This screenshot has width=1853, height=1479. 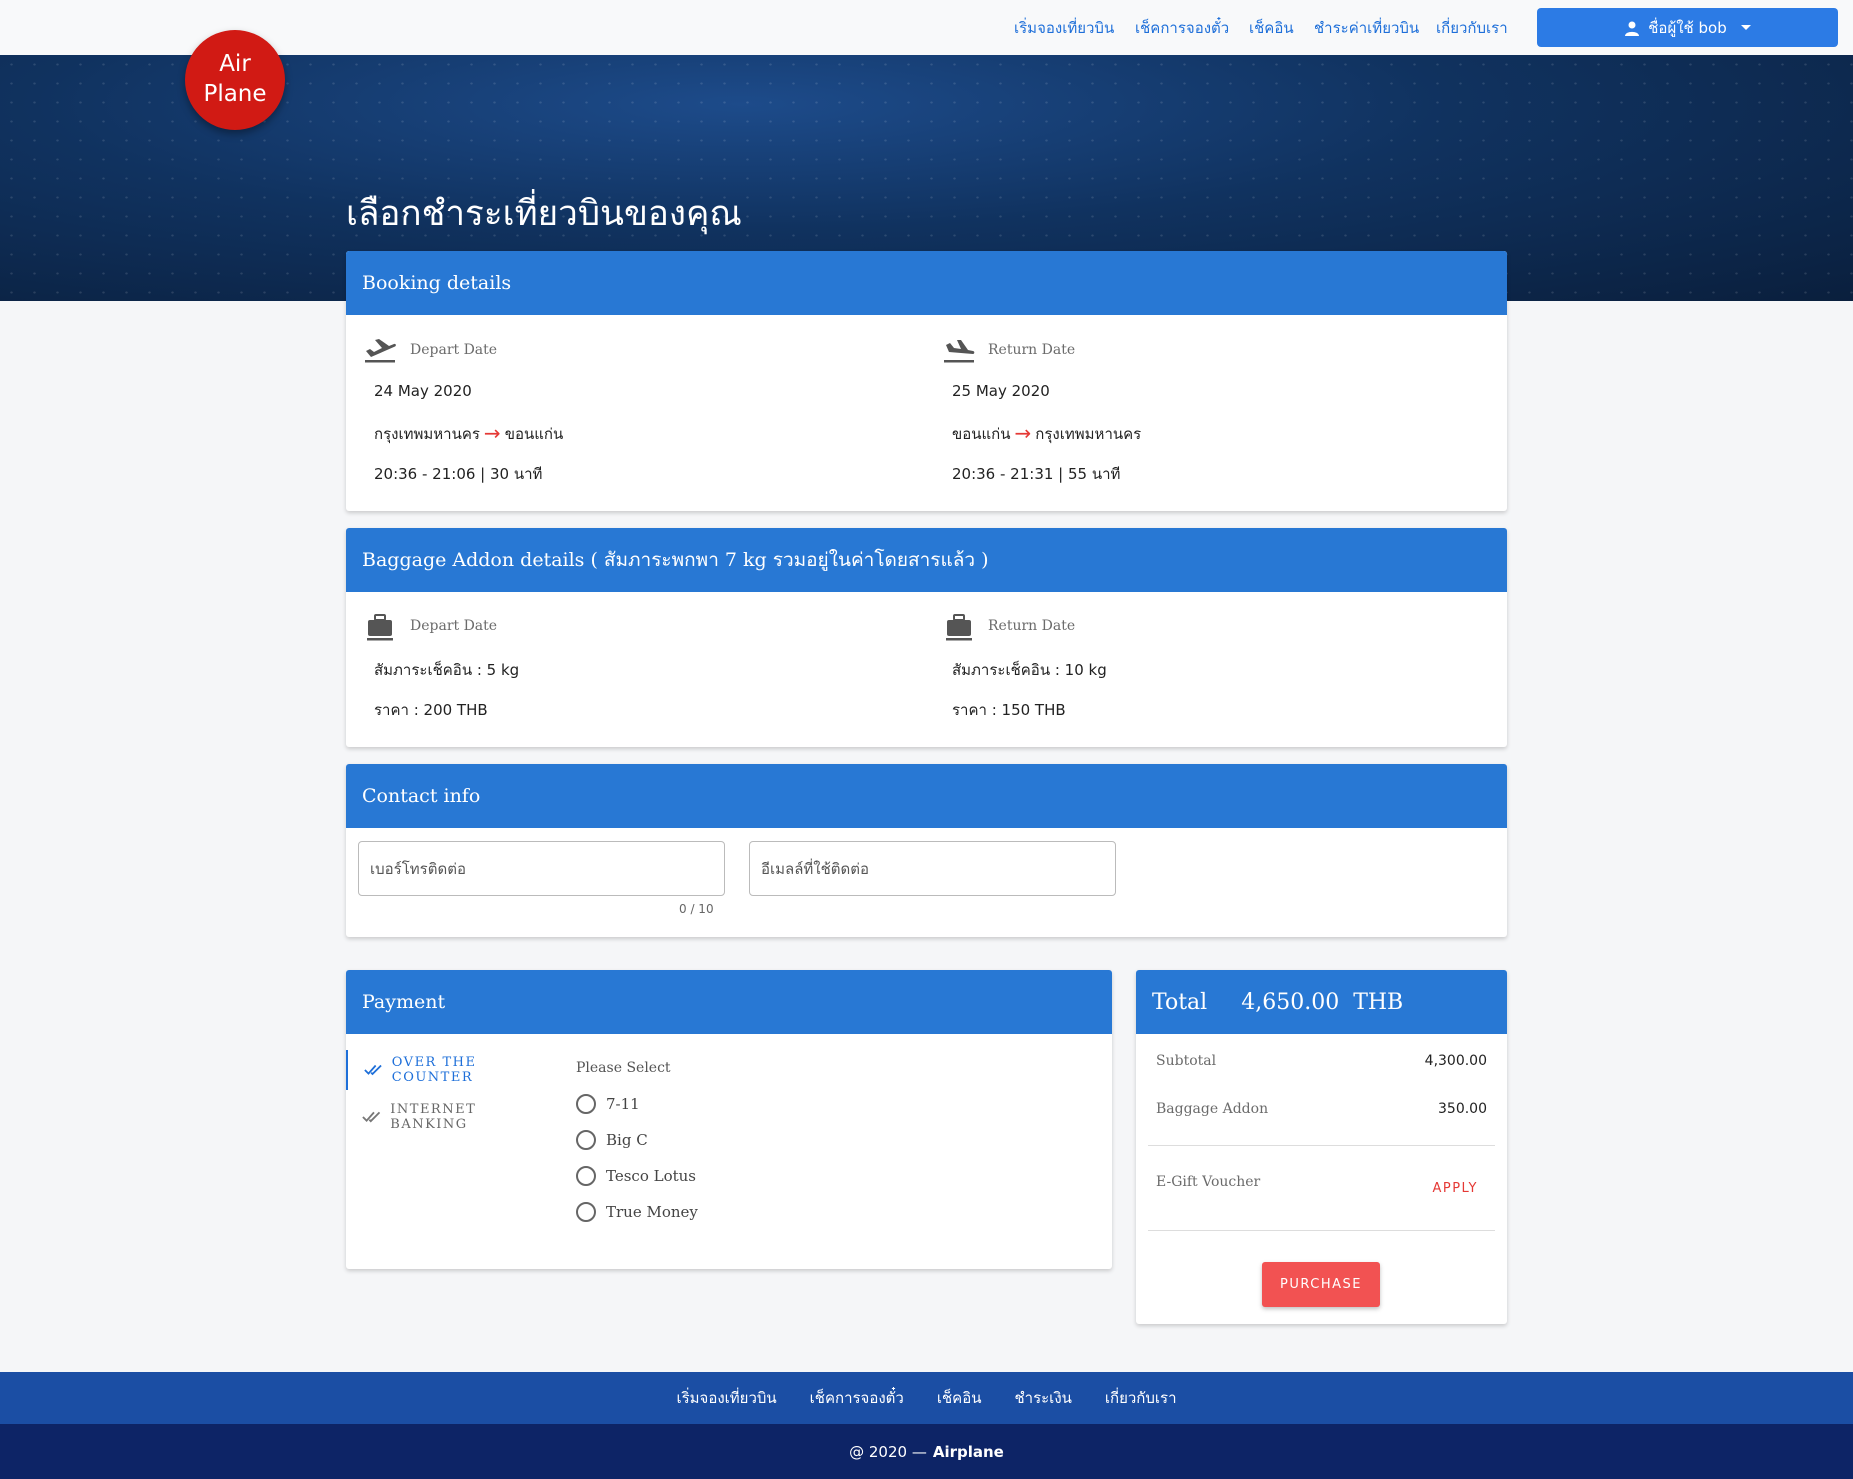 What do you see at coordinates (1182, 28) in the screenshot?
I see `nav-link-check-booking: เช็คการจองตั๋ว` at bounding box center [1182, 28].